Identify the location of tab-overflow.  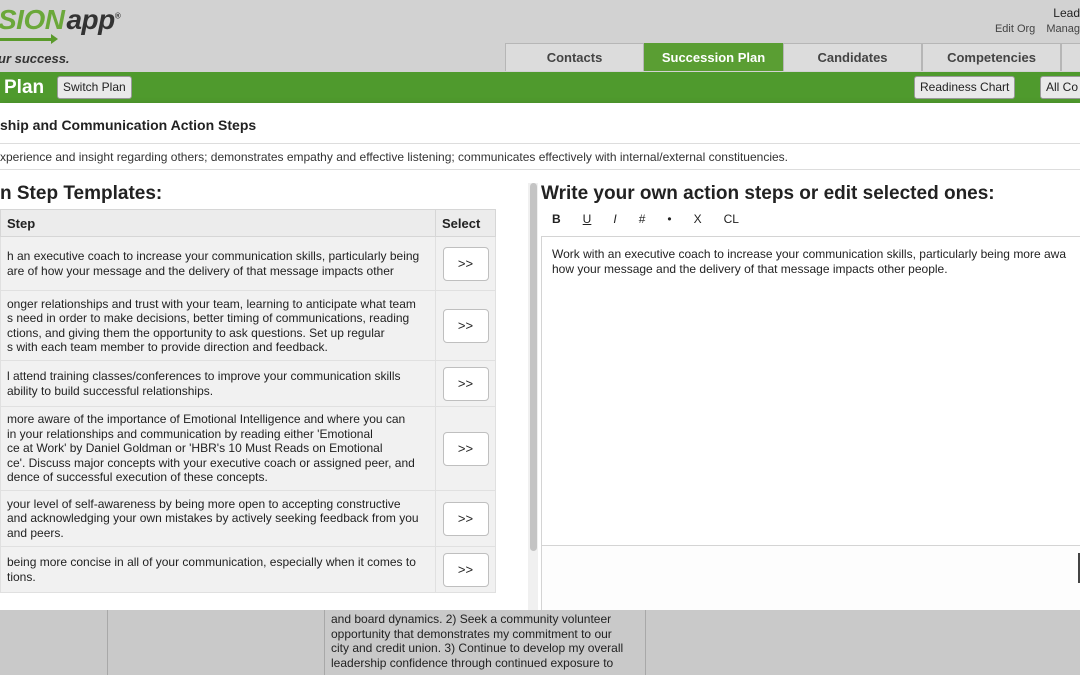
(1070, 57).